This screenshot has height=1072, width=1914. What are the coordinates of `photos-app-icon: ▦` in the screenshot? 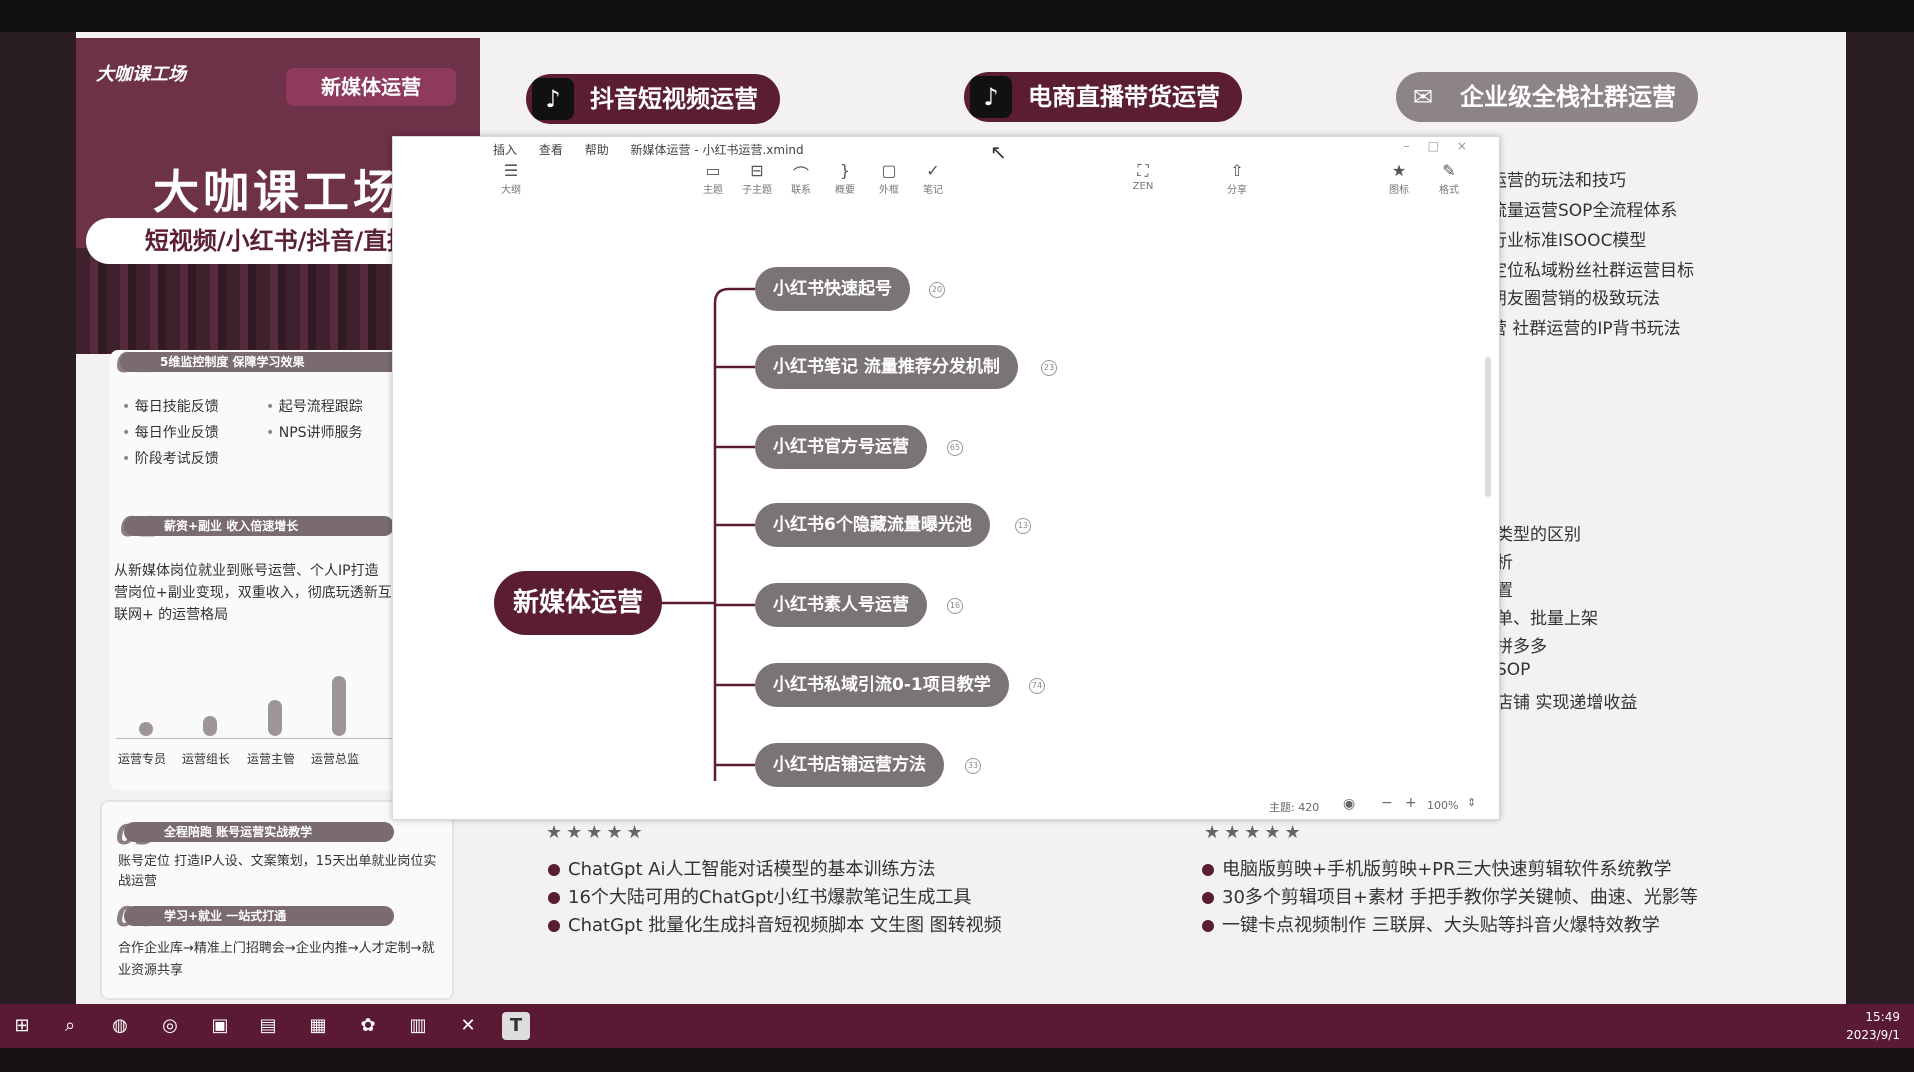 It's located at (318, 1026).